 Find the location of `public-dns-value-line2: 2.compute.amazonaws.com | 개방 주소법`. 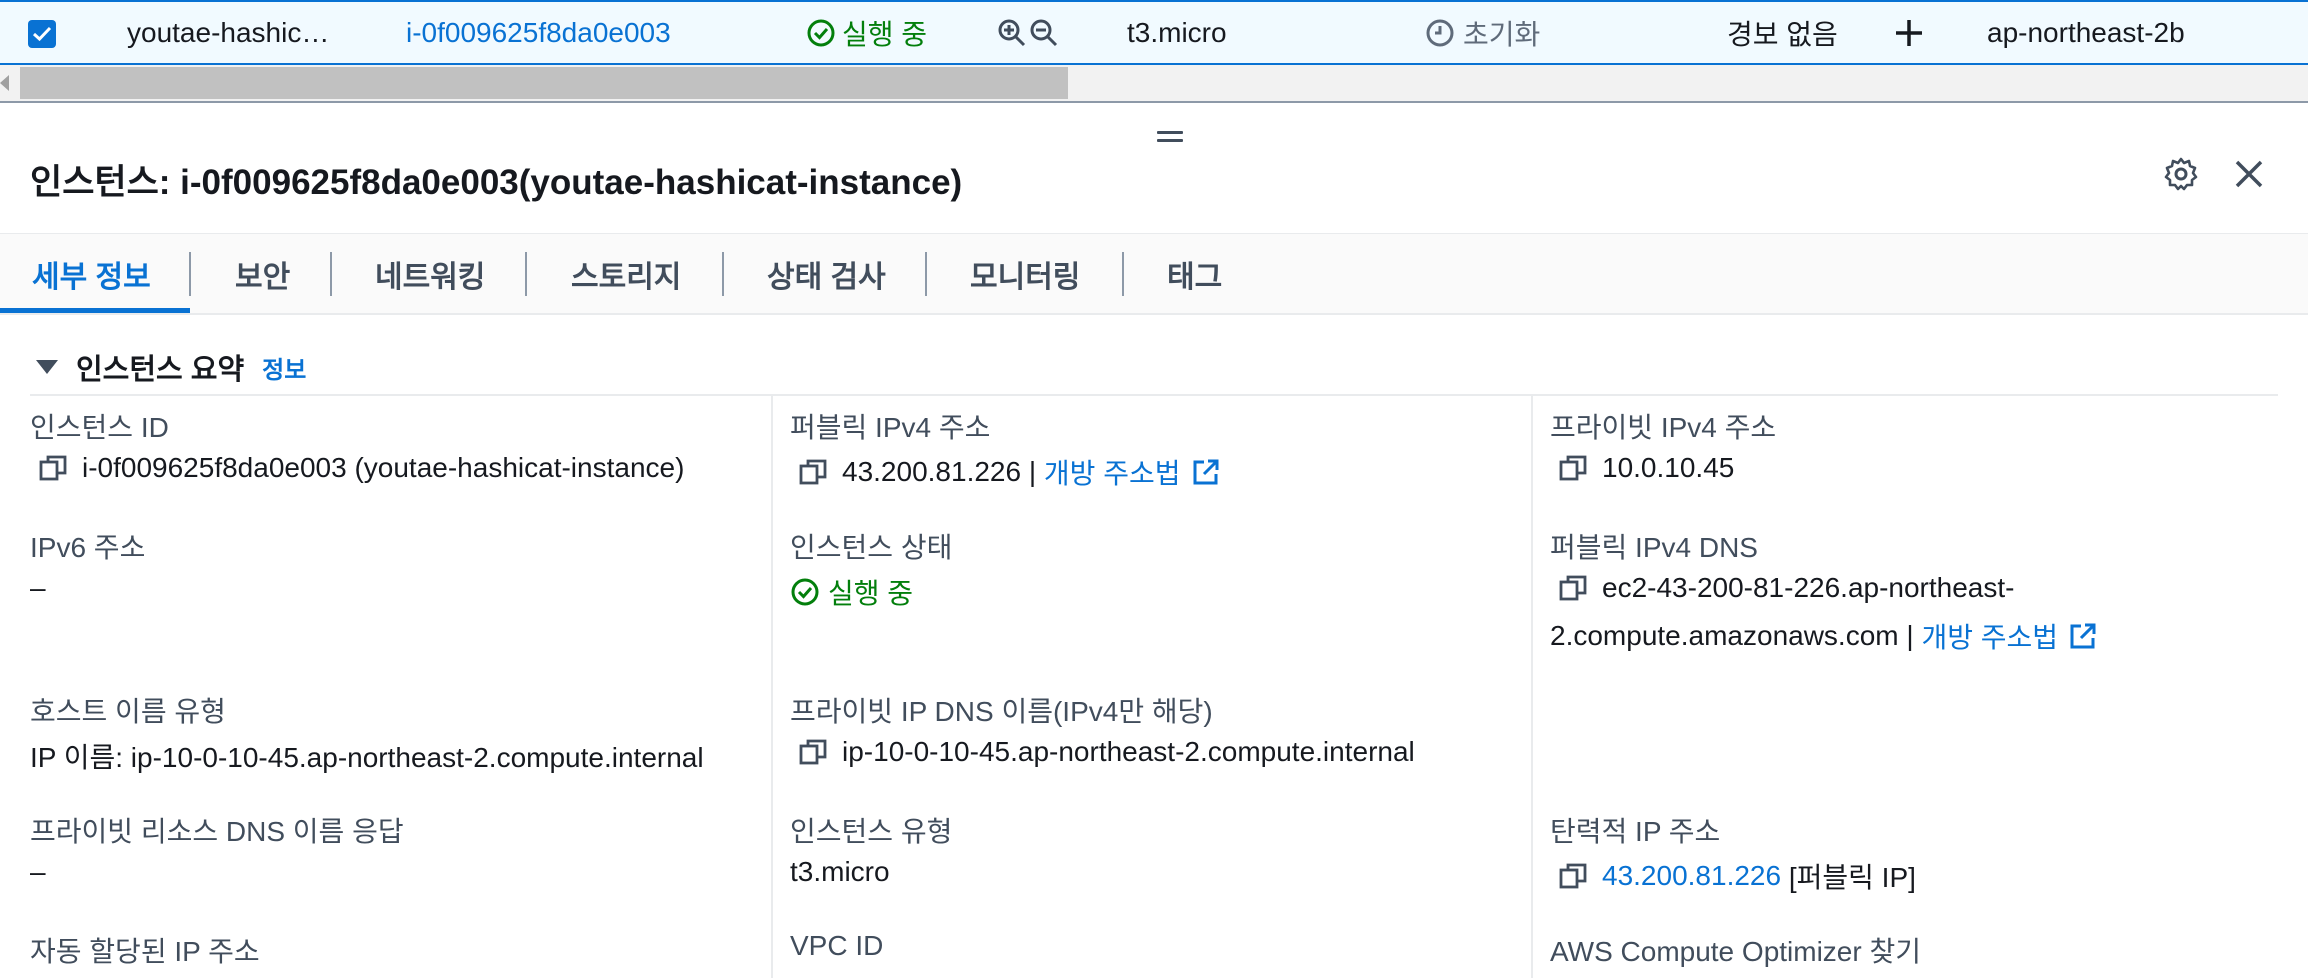

public-dns-value-line2: 2.compute.amazonaws.com | 개방 주소법 is located at coordinates (1824, 636).